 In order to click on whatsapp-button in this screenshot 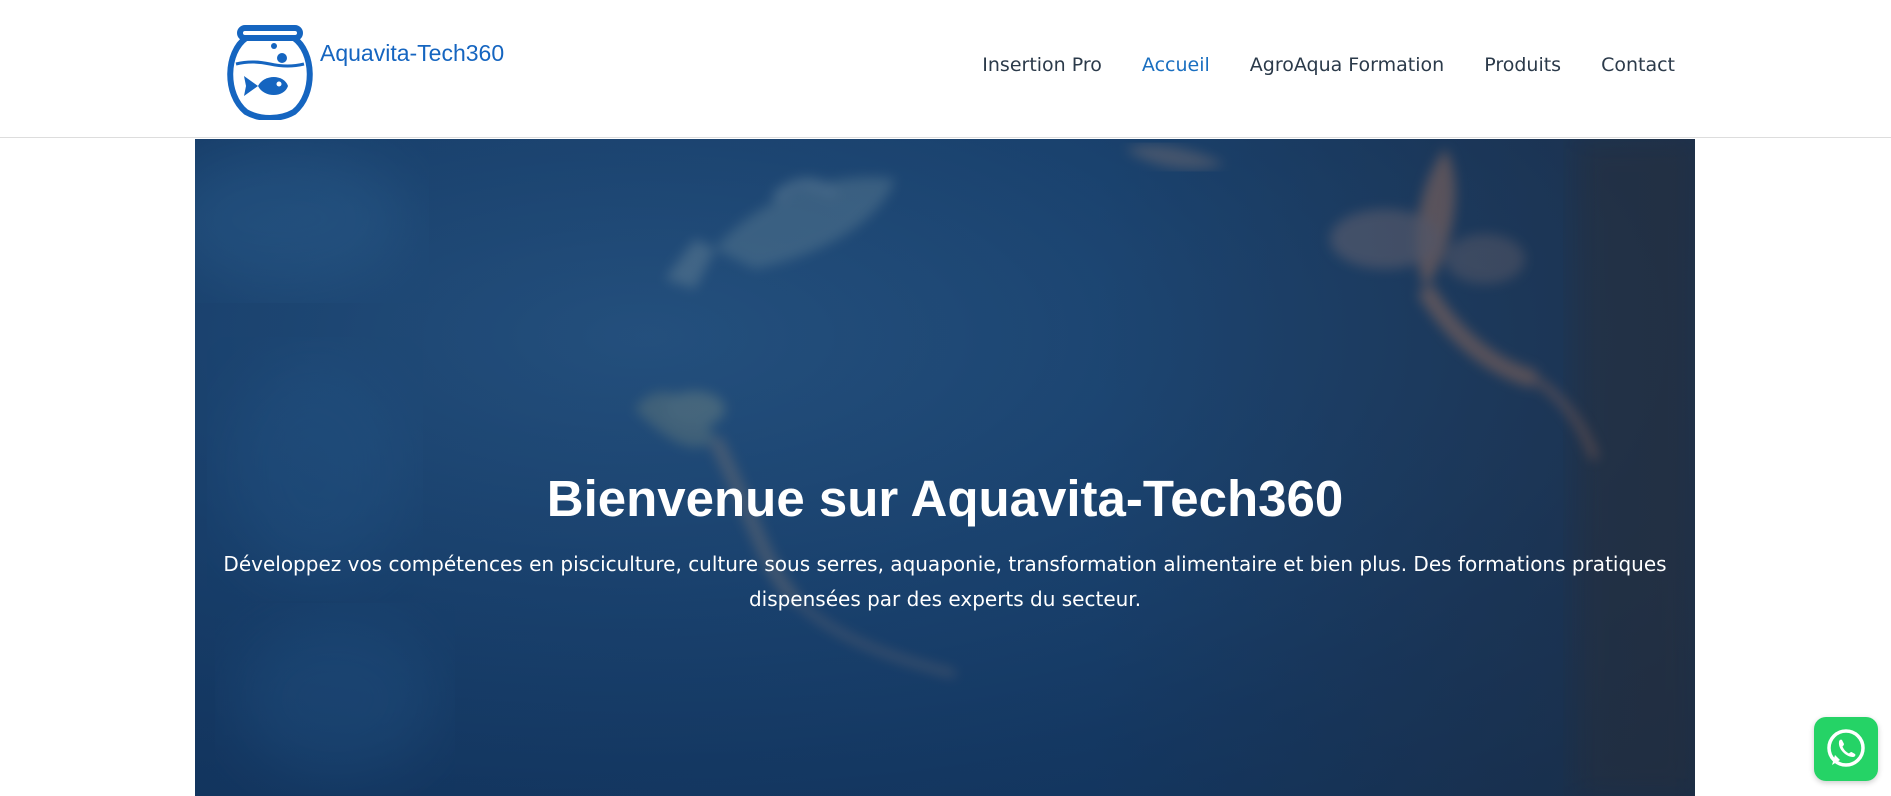, I will do `click(1846, 749)`.